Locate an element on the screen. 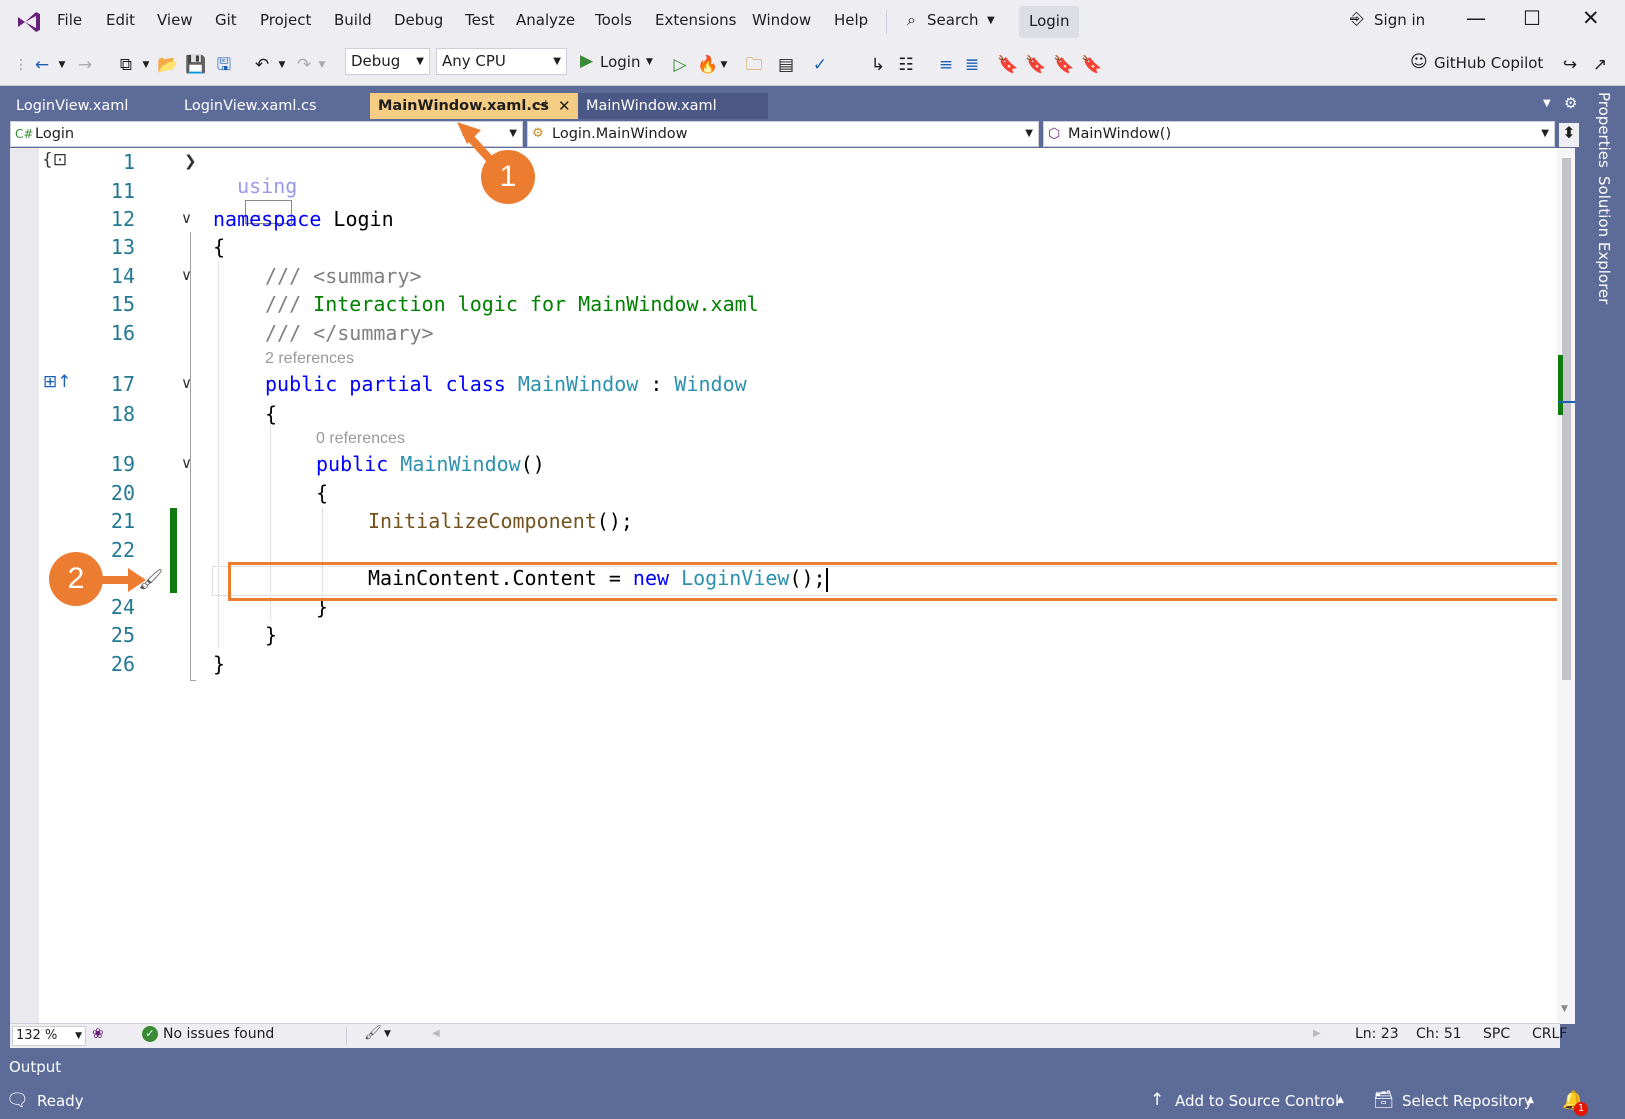 This screenshot has height=1119, width=1625. window-layout-icon: ▤ is located at coordinates (786, 65).